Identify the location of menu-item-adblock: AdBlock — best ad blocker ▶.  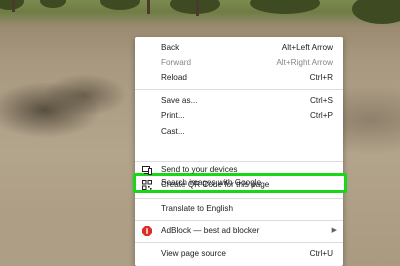
(239, 231).